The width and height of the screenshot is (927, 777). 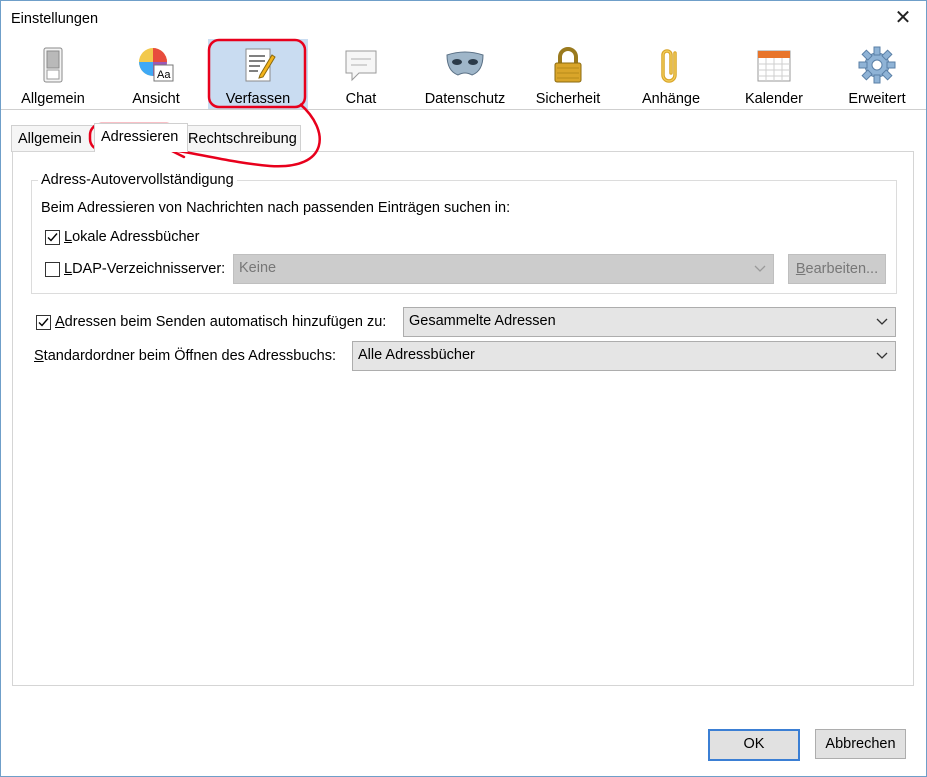 I want to click on toolbar-item-sicherheit: Sicherheit, so click(x=568, y=74).